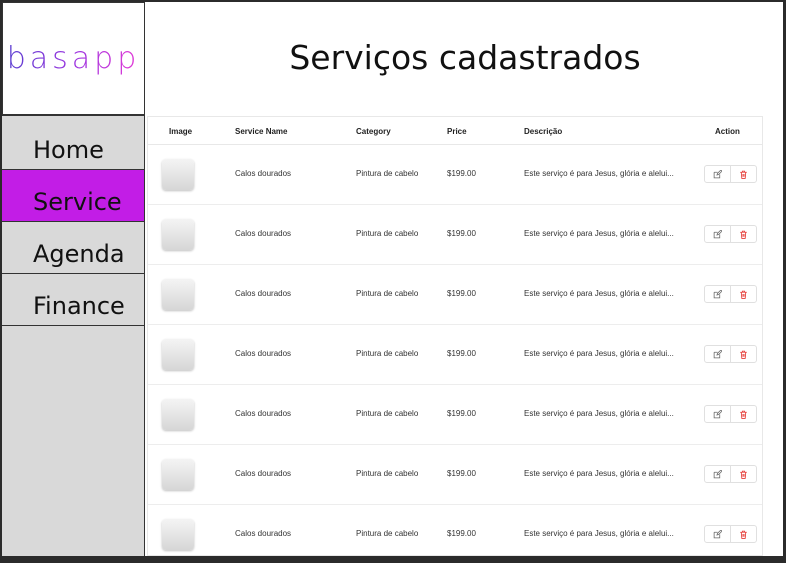 This screenshot has height=563, width=786. Describe the element at coordinates (373, 131) in the screenshot. I see `header-category: Category` at that location.